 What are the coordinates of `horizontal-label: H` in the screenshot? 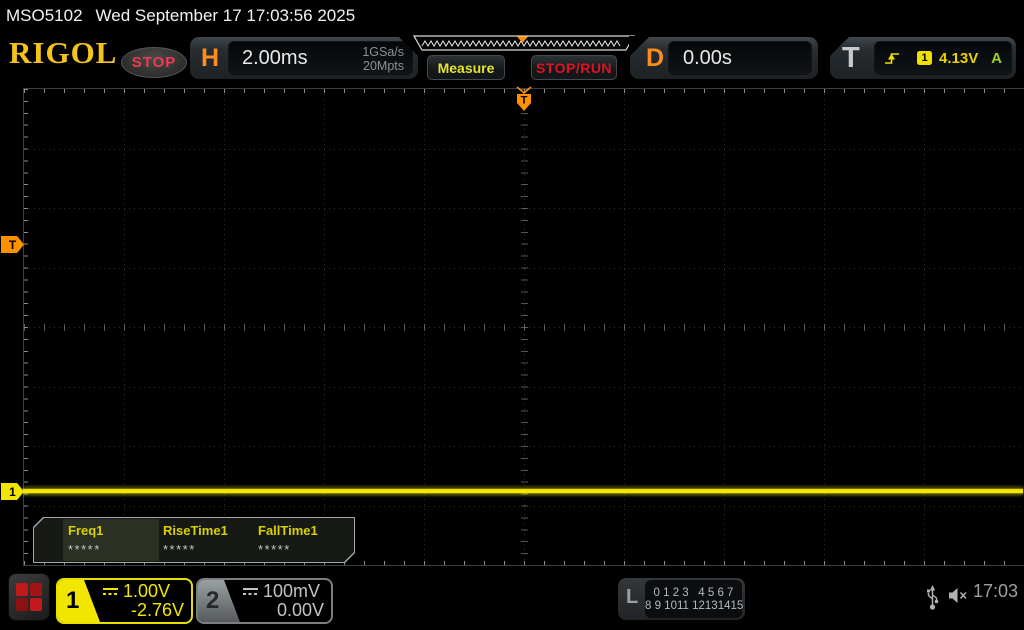 It's located at (210, 58).